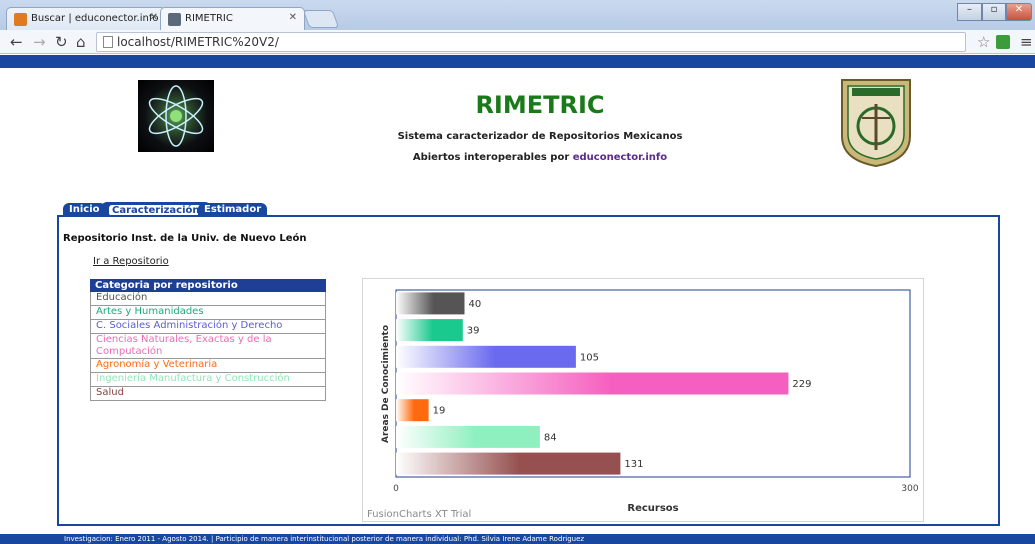 The height and width of the screenshot is (544, 1035). Describe the element at coordinates (439, 411) in the screenshot. I see `bar-value-label: 19` at that location.